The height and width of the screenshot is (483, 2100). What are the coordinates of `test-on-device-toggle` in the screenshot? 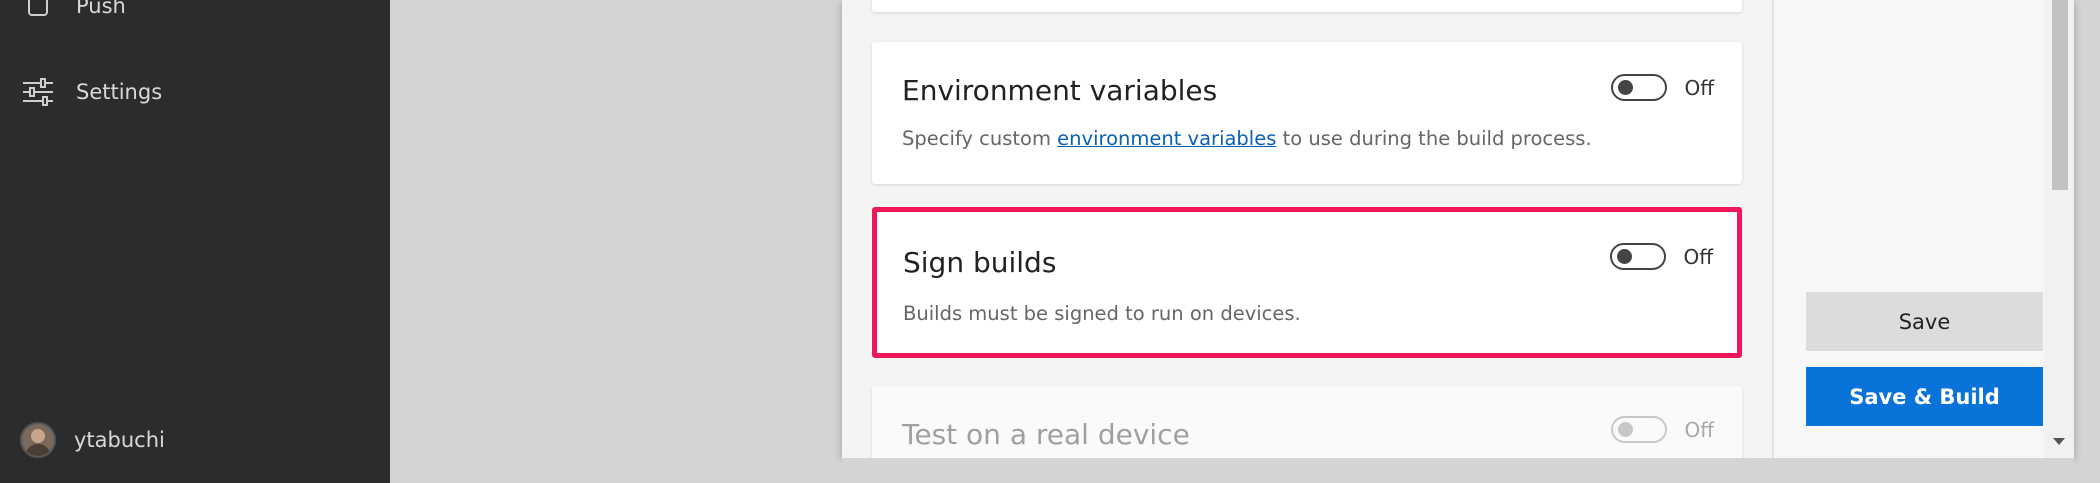 It's located at (1639, 429).